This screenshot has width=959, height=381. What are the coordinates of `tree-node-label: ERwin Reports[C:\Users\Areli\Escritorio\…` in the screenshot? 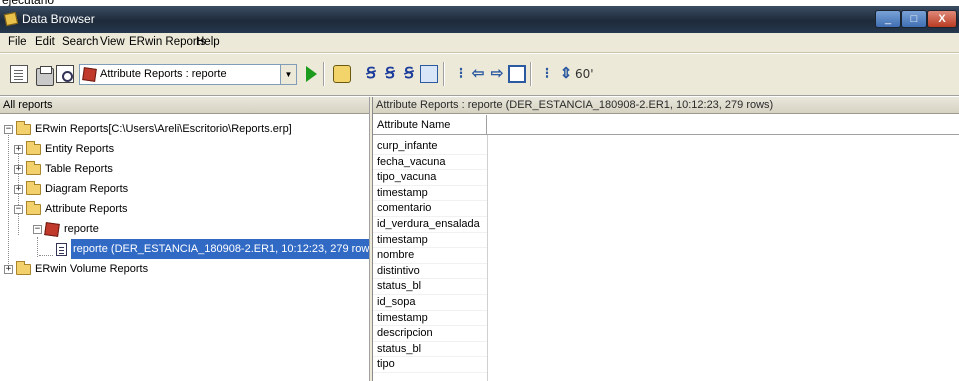 It's located at (163, 129).